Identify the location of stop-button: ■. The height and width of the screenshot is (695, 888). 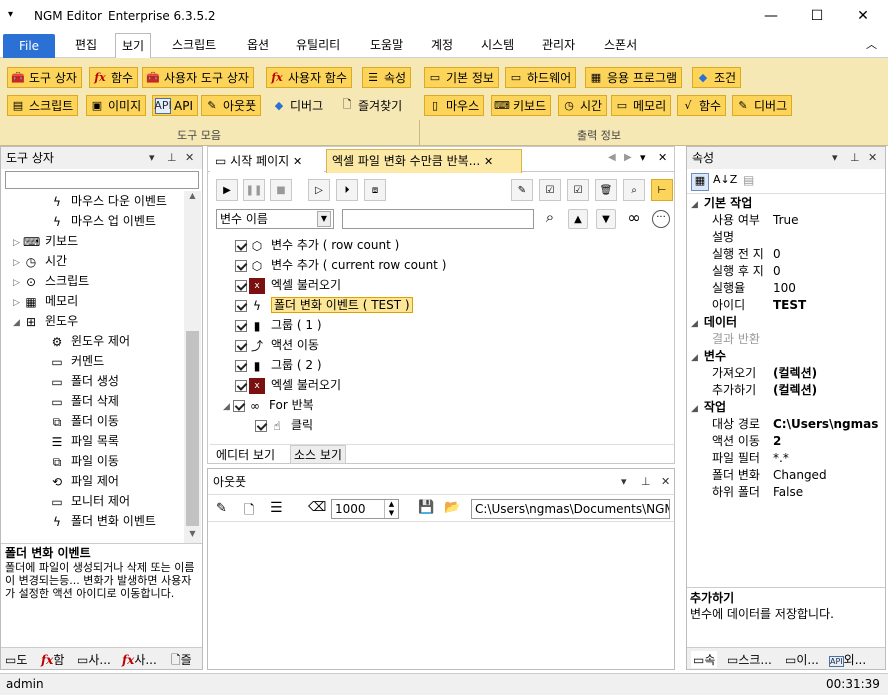
(281, 190).